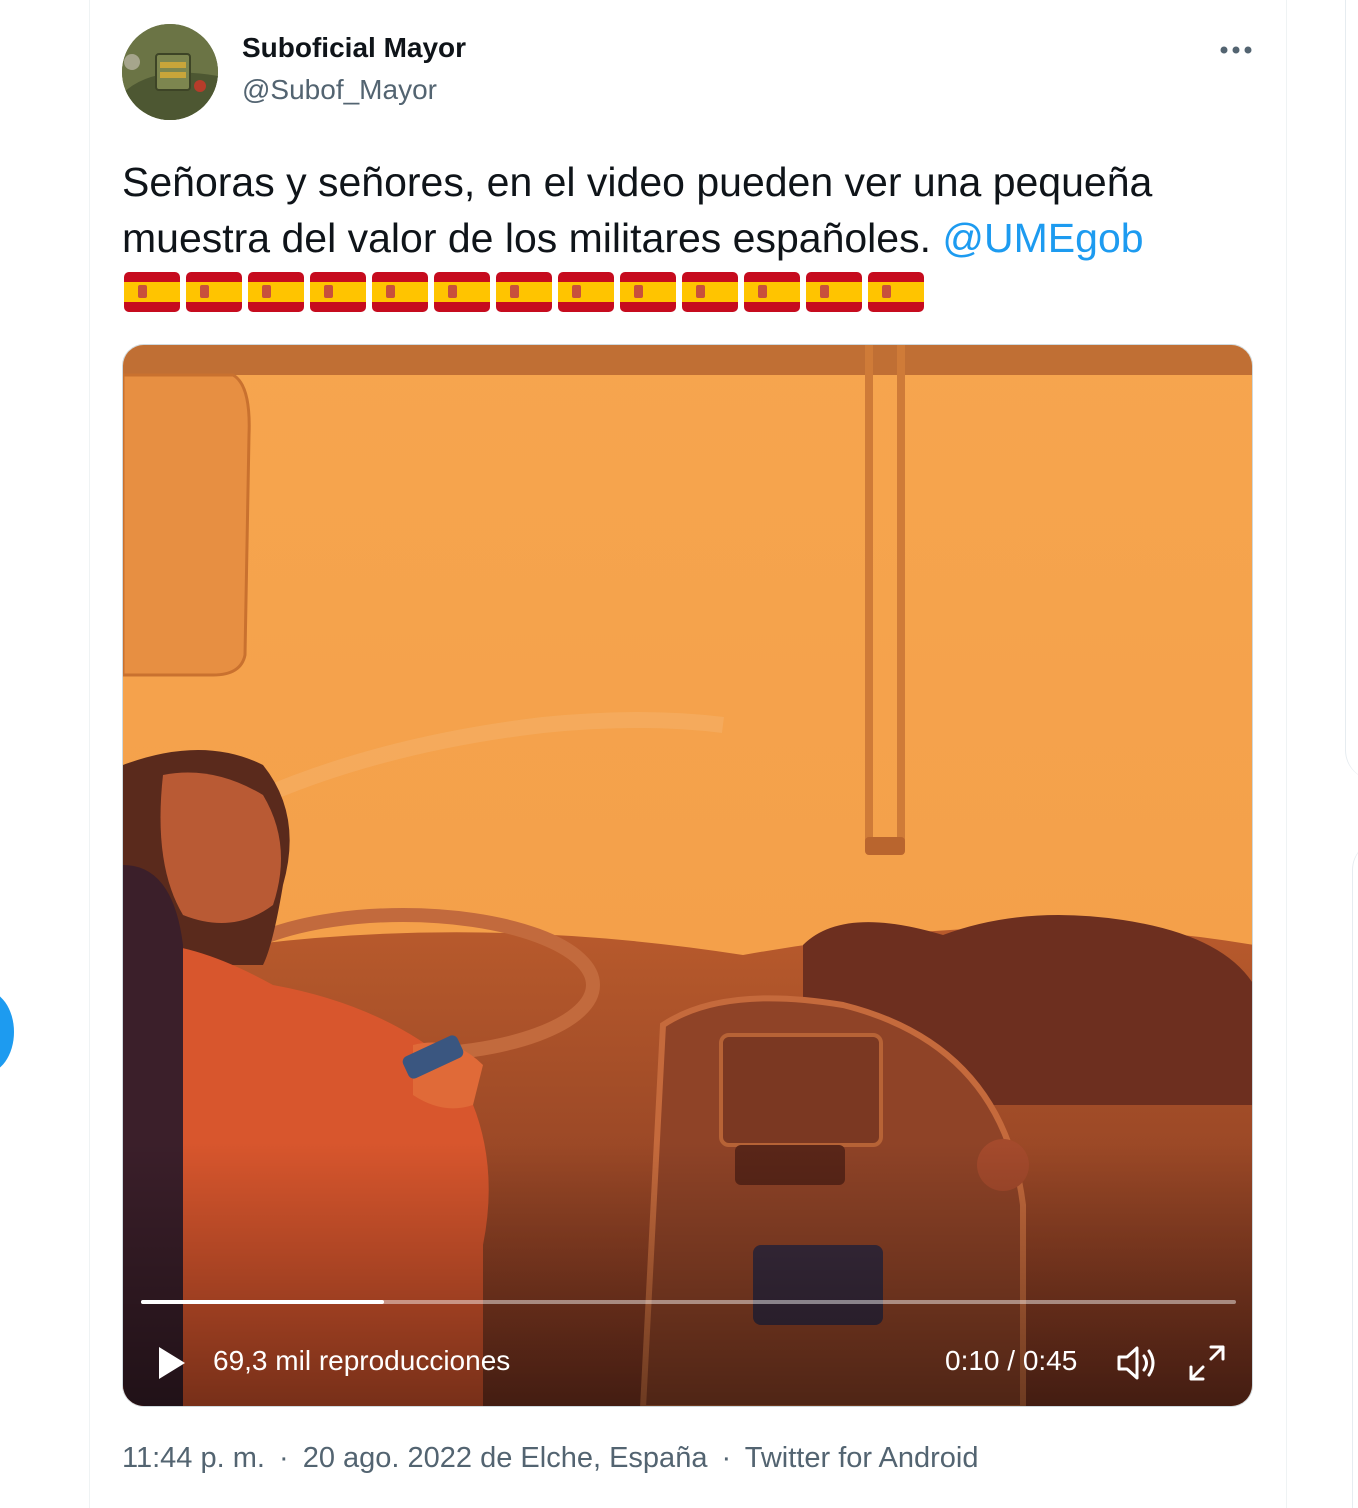  Describe the element at coordinates (354, 48) in the screenshot. I see `author-display-name: Suboficial Mayor` at that location.